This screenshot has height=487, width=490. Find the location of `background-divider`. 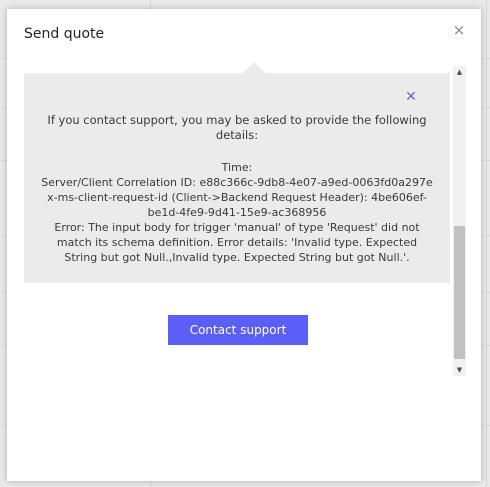

background-divider is located at coordinates (486, 243).